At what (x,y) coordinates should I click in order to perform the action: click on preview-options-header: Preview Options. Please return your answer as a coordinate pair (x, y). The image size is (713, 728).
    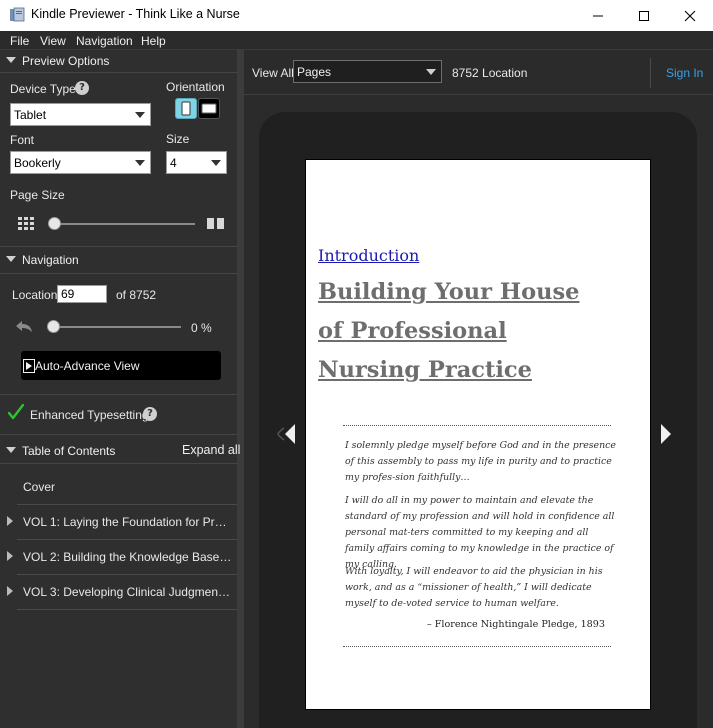
    Looking at the image, I should click on (118, 61).